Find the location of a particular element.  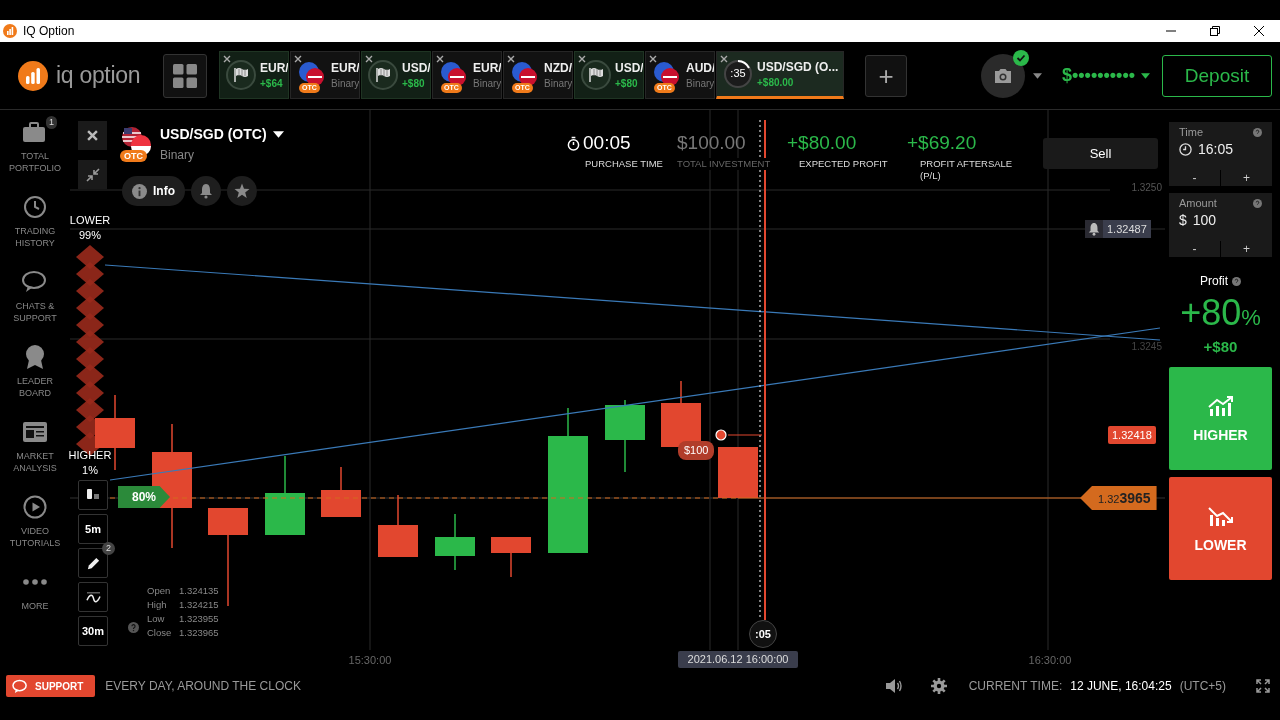

check-badge-icon is located at coordinates (1020, 57).